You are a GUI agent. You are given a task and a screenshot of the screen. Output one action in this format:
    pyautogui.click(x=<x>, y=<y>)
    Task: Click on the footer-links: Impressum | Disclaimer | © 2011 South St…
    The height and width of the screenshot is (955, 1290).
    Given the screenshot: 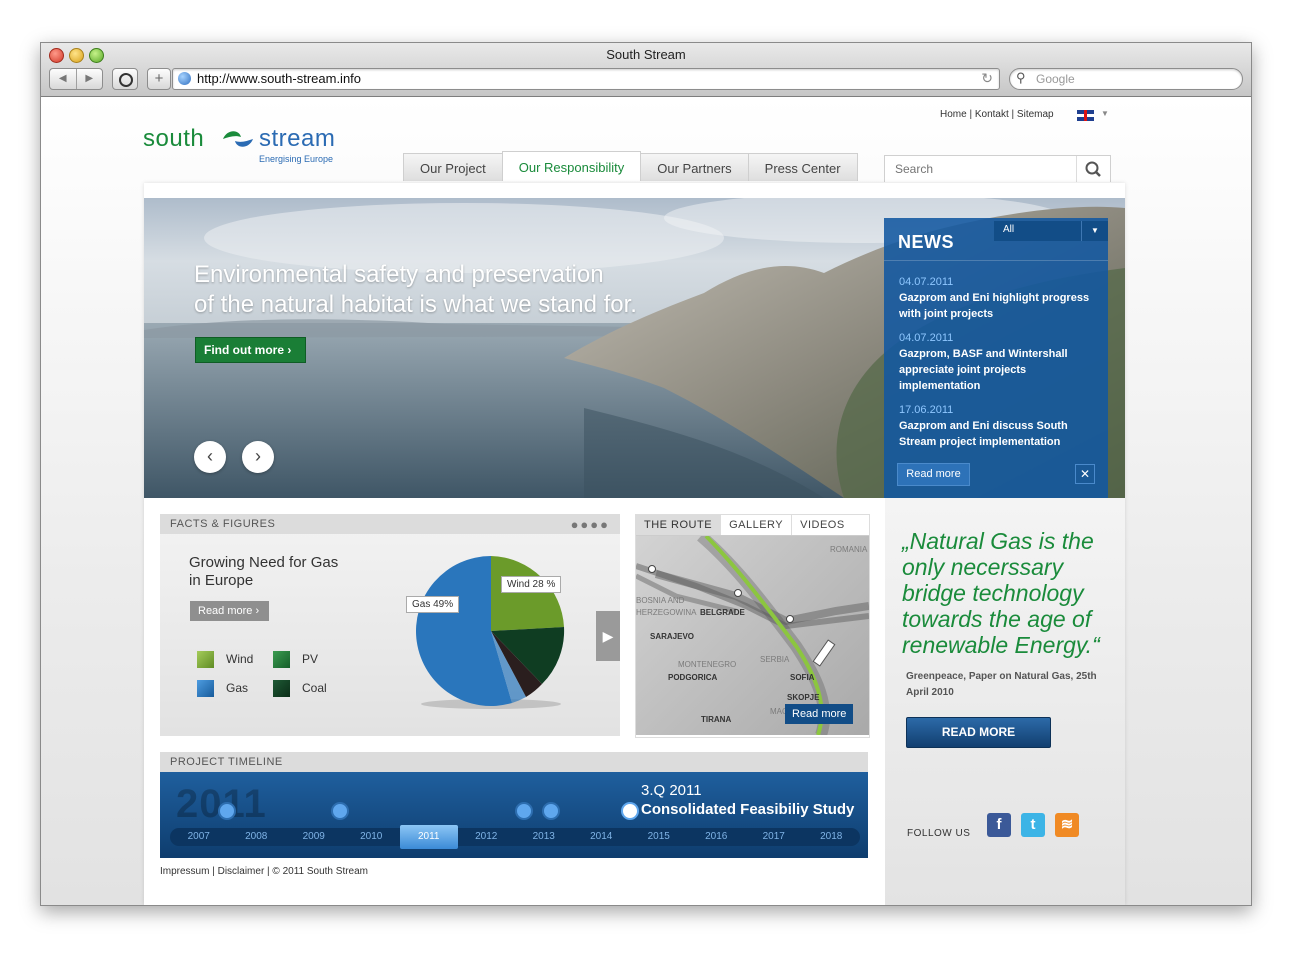 What is the action you would take?
    pyautogui.click(x=264, y=871)
    